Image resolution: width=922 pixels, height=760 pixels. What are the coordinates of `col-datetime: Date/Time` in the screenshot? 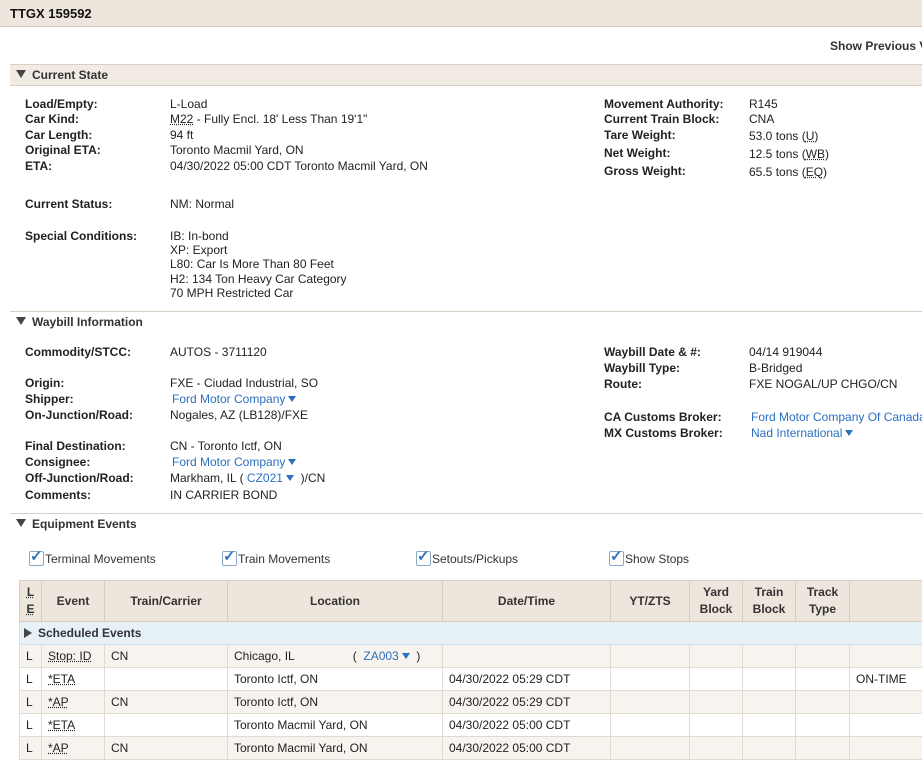 It's located at (527, 601).